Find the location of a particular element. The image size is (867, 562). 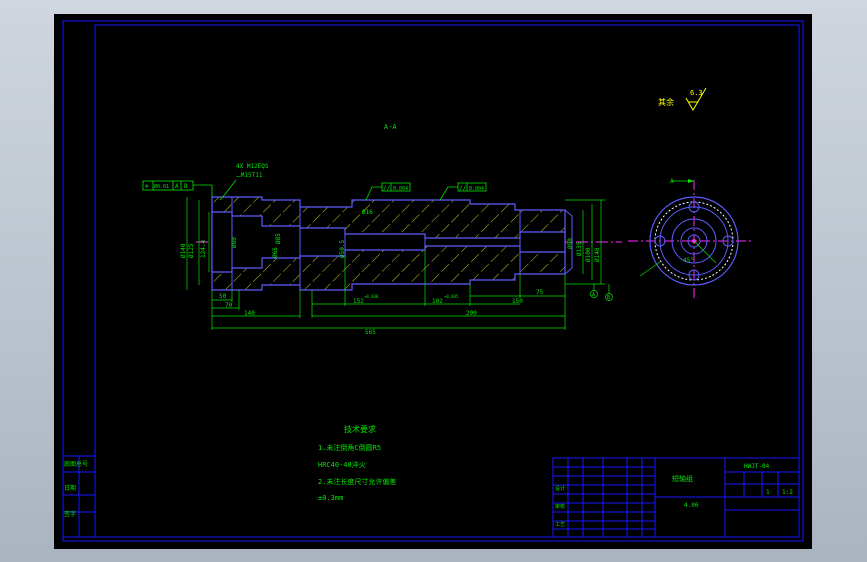

title-block-cell-a: 1 is located at coordinates (768, 492).